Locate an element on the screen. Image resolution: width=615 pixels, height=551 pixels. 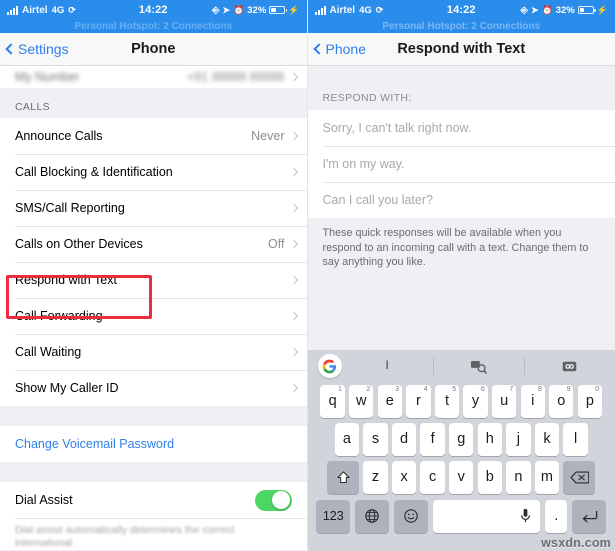
key-label: w is located at coordinates (361, 401).